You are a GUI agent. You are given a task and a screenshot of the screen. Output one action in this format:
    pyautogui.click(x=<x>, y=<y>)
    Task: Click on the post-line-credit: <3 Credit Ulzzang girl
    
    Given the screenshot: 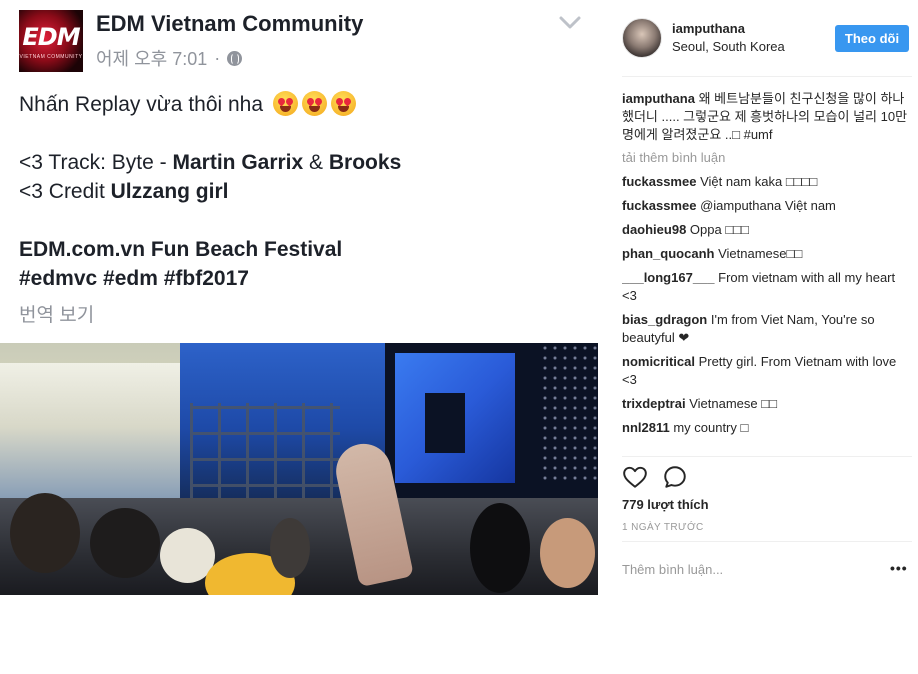 What is the action you would take?
    pyautogui.click(x=124, y=191)
    